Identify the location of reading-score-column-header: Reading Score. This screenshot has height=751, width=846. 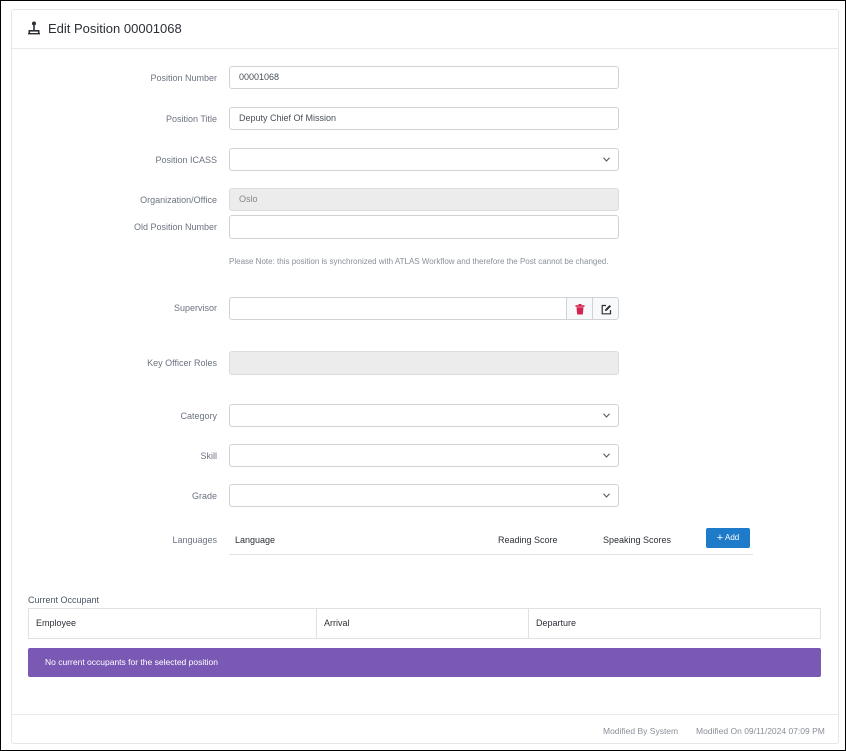
(528, 540).